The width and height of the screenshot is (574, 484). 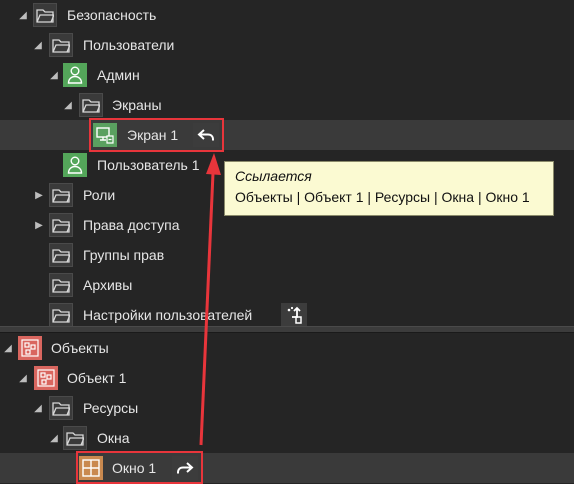 I want to click on screen-icon, so click(x=105, y=135).